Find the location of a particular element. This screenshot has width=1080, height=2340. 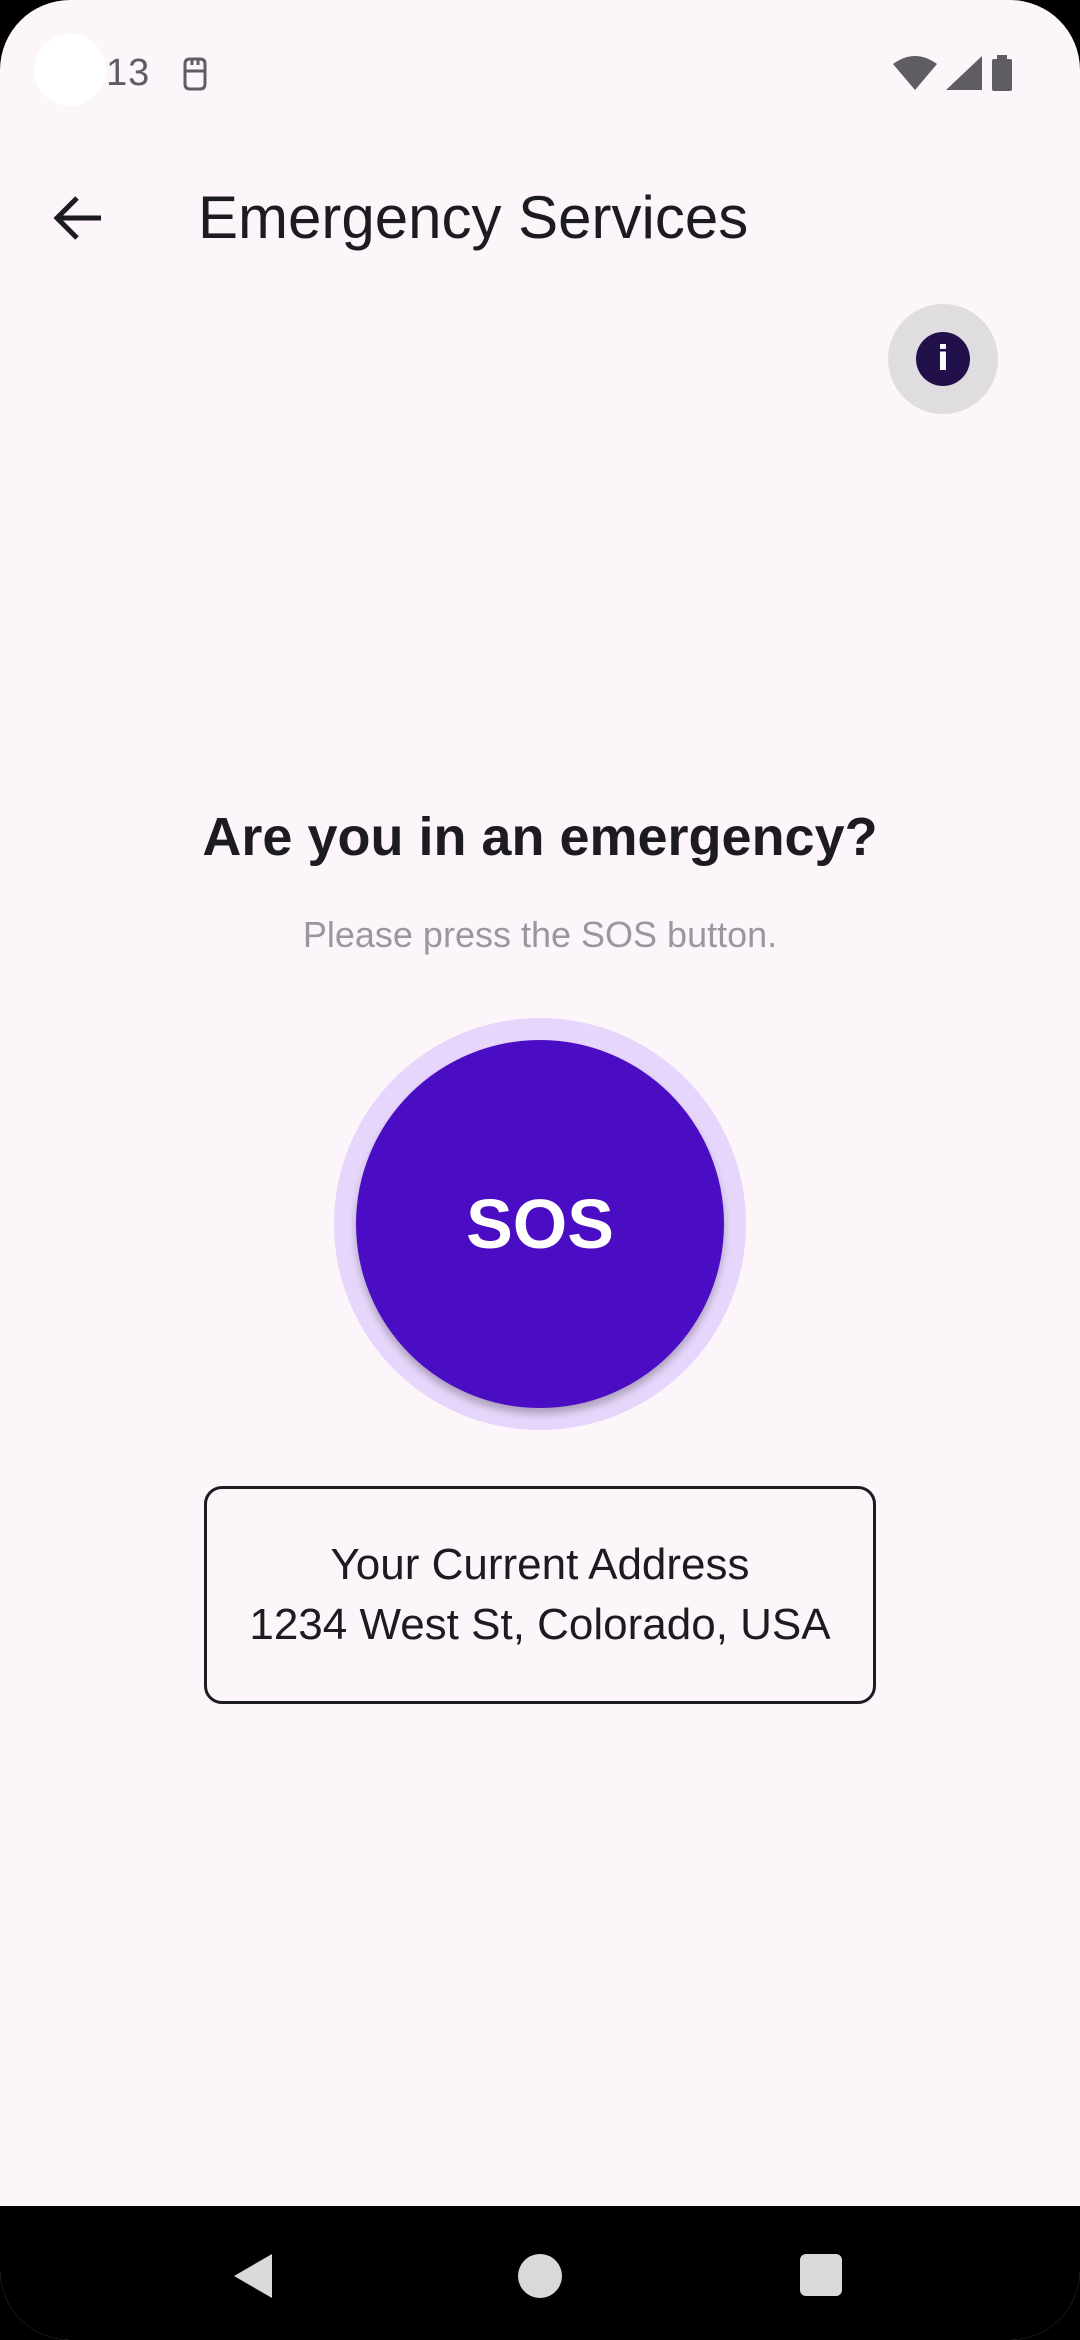

nav-recents-icon is located at coordinates (821, 2275).